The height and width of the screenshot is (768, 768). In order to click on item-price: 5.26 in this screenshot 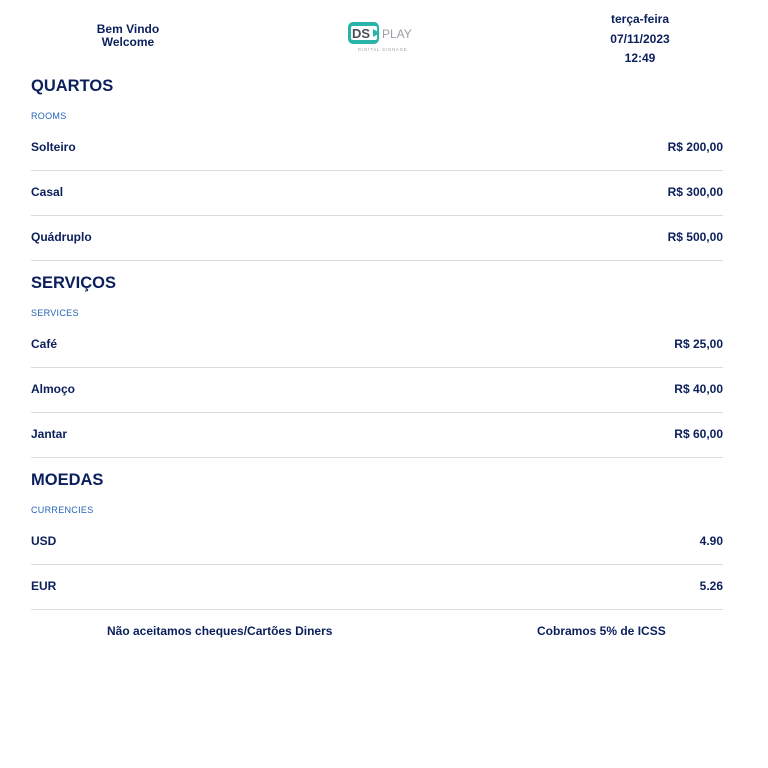, I will do `click(711, 586)`.